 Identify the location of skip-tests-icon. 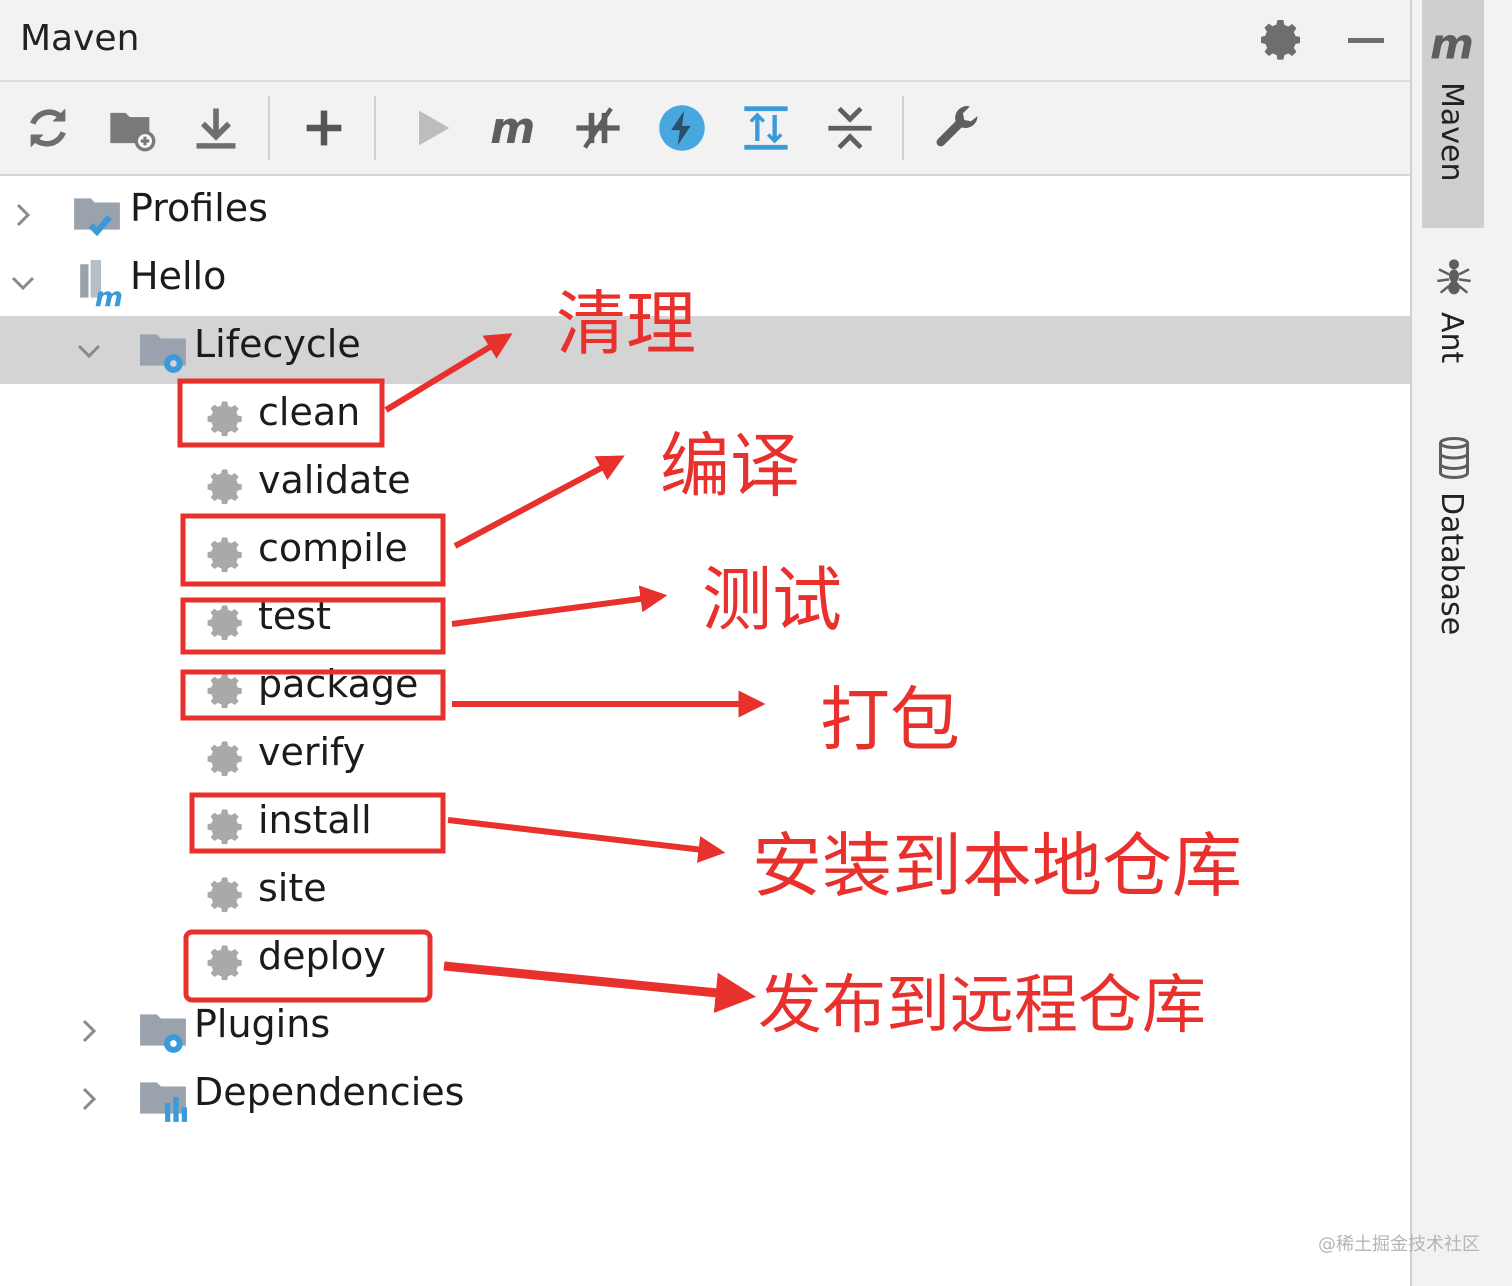
(682, 128).